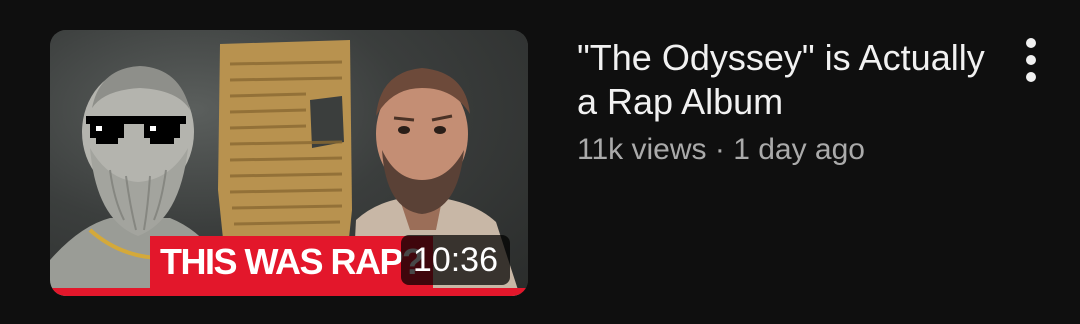  I want to click on view-count: 11k views, so click(642, 149).